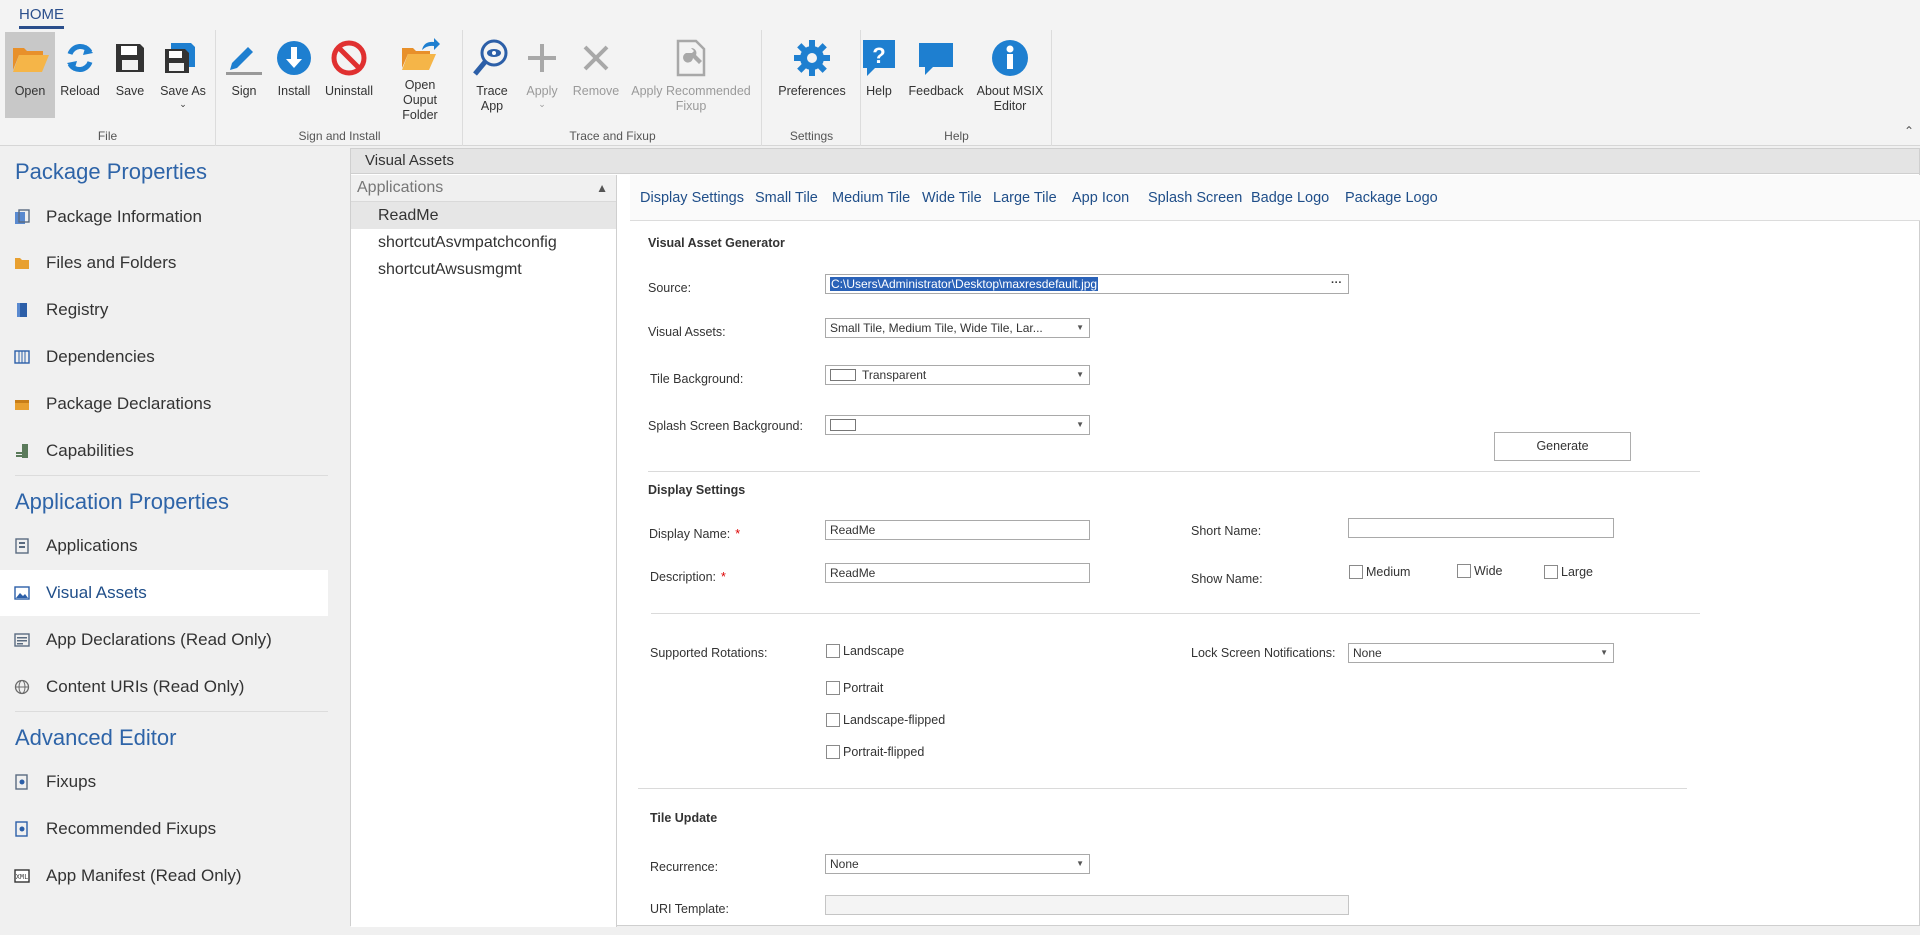 This screenshot has width=1920, height=935. Describe the element at coordinates (1087, 905) in the screenshot. I see `uri-template-input` at that location.